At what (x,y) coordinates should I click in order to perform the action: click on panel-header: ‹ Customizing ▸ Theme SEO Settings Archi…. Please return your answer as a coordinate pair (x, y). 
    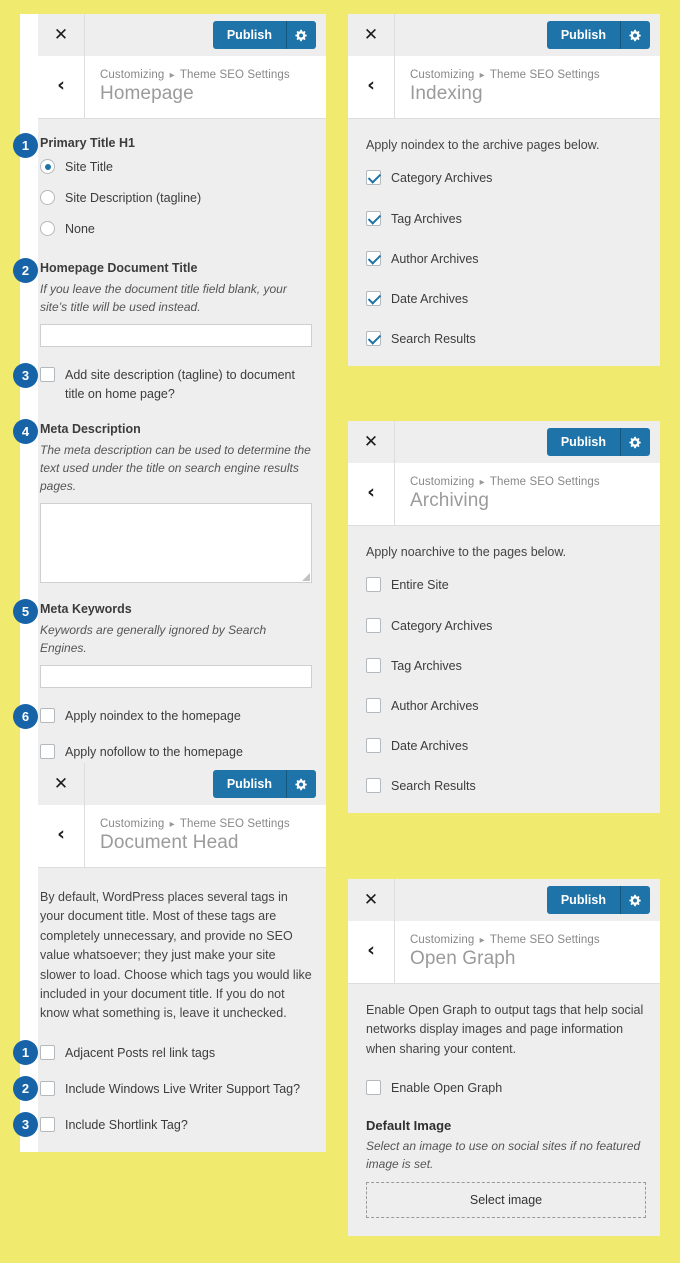
    Looking at the image, I should click on (504, 494).